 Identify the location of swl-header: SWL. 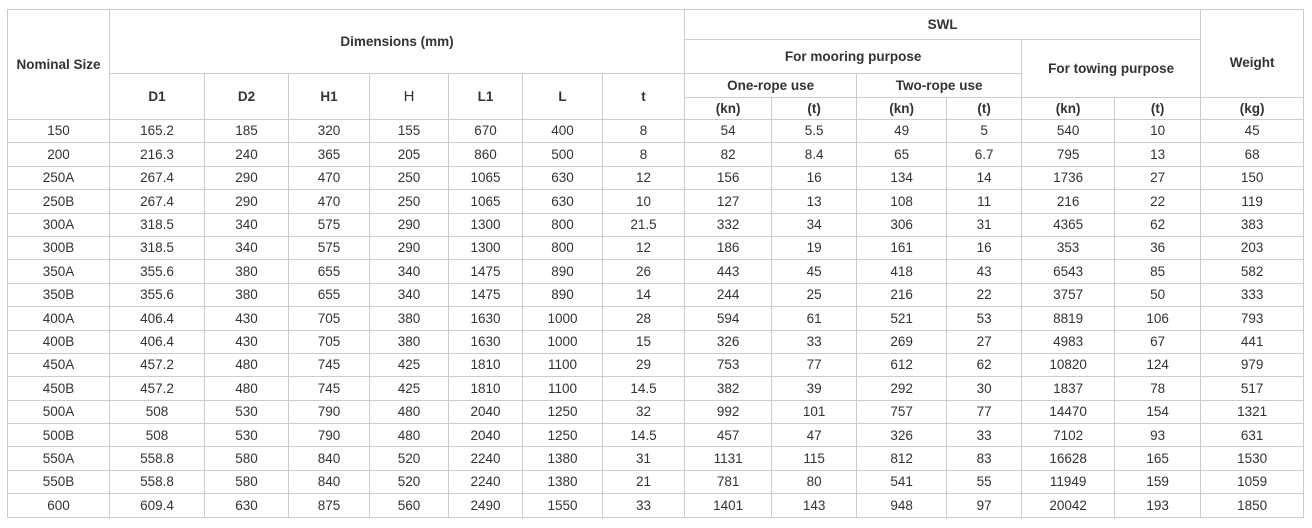
(943, 24).